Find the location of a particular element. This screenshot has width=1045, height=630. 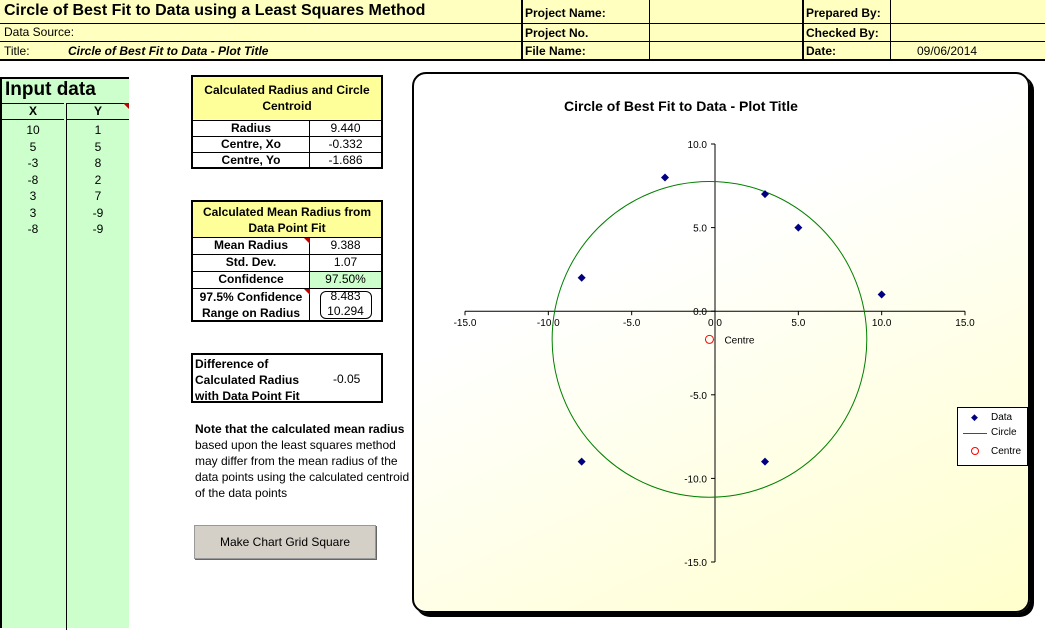

y-tick-label: -5.0 is located at coordinates (699, 396).